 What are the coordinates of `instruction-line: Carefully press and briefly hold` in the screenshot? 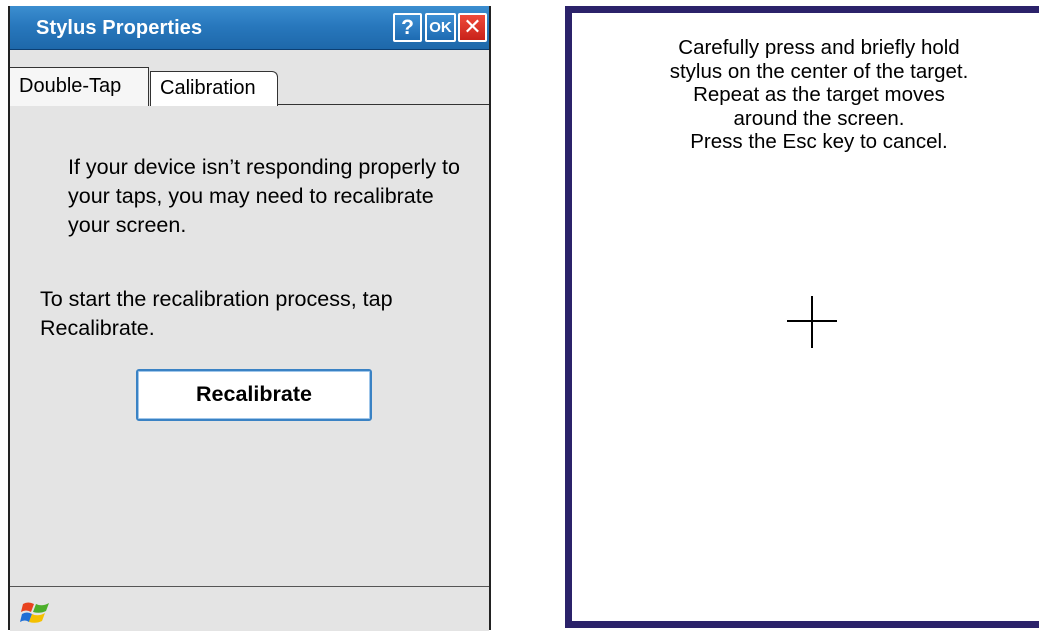 It's located at (819, 47).